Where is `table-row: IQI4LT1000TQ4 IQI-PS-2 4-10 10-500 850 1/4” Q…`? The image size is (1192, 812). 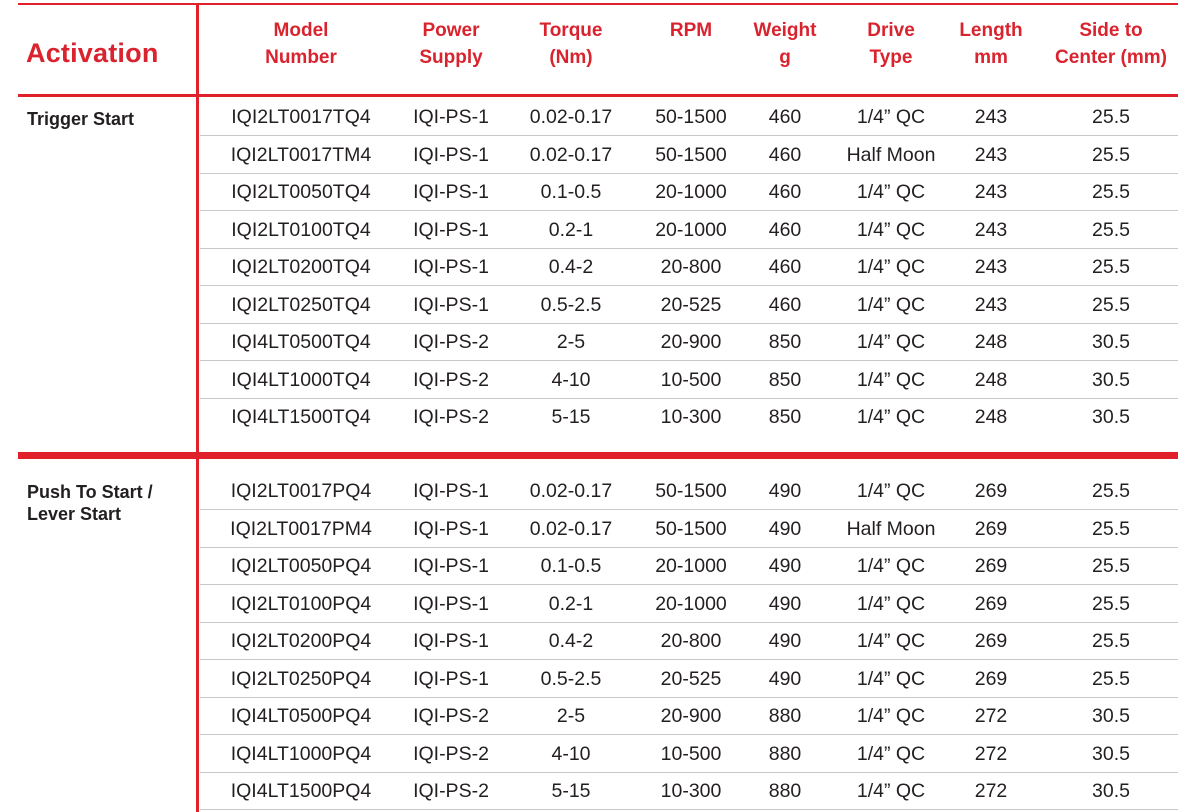
table-row: IQI4LT1000TQ4 IQI-PS-2 4-10 10-500 850 1/4” Q… is located at coordinates (689, 380).